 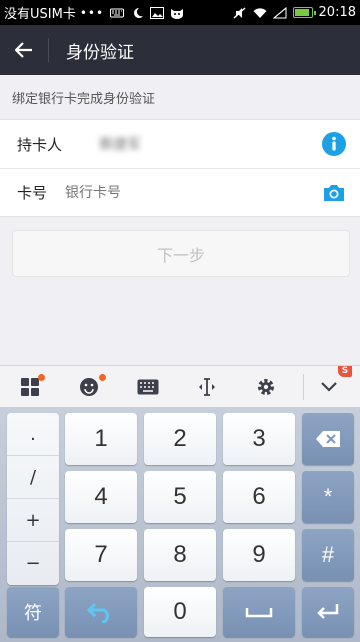 I want to click on settings-button, so click(x=265, y=387).